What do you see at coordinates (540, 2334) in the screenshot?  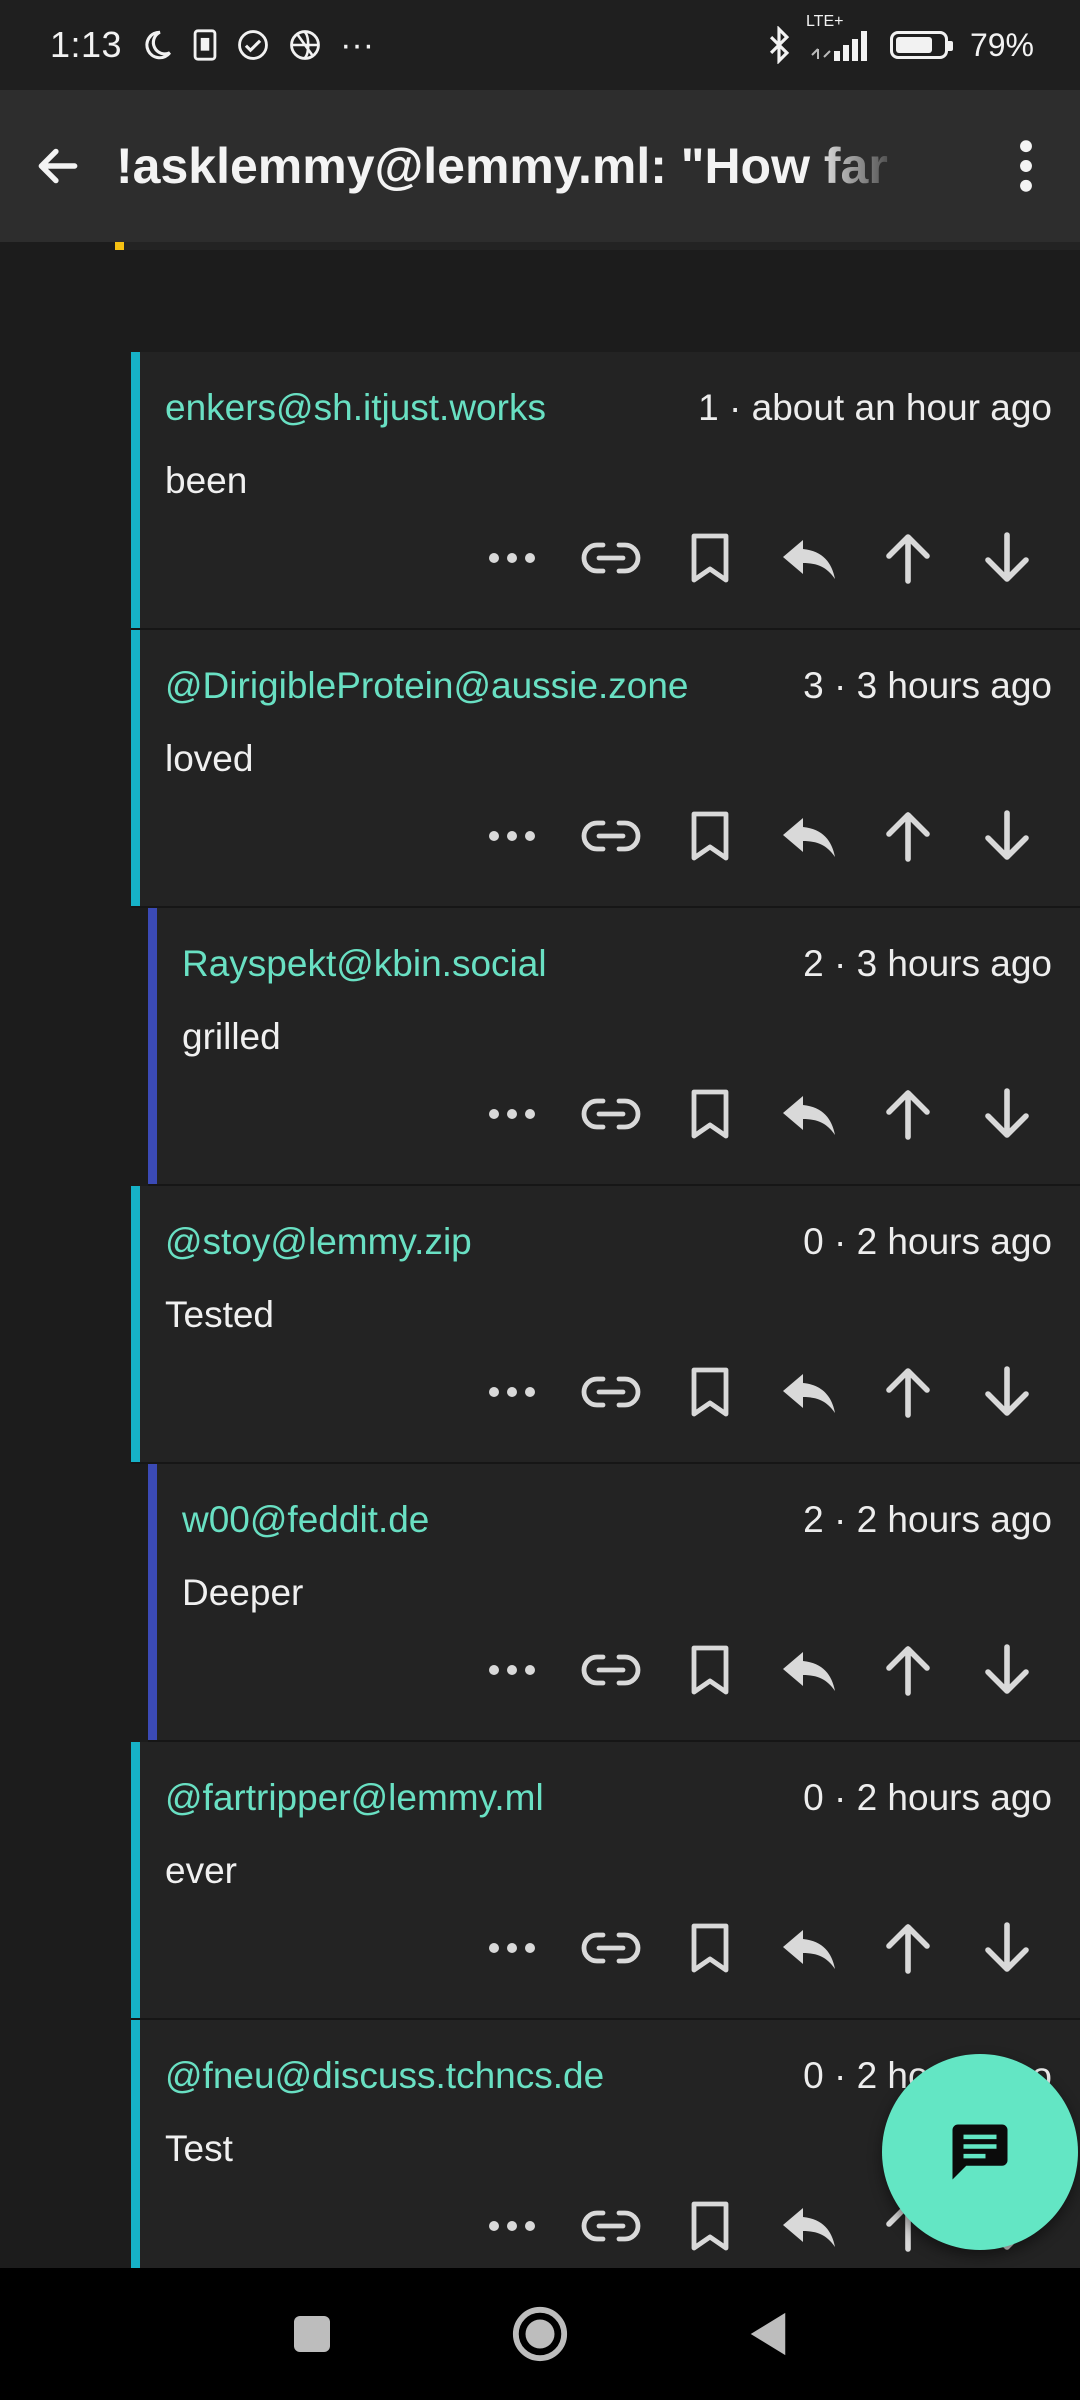 I see `home-button` at bounding box center [540, 2334].